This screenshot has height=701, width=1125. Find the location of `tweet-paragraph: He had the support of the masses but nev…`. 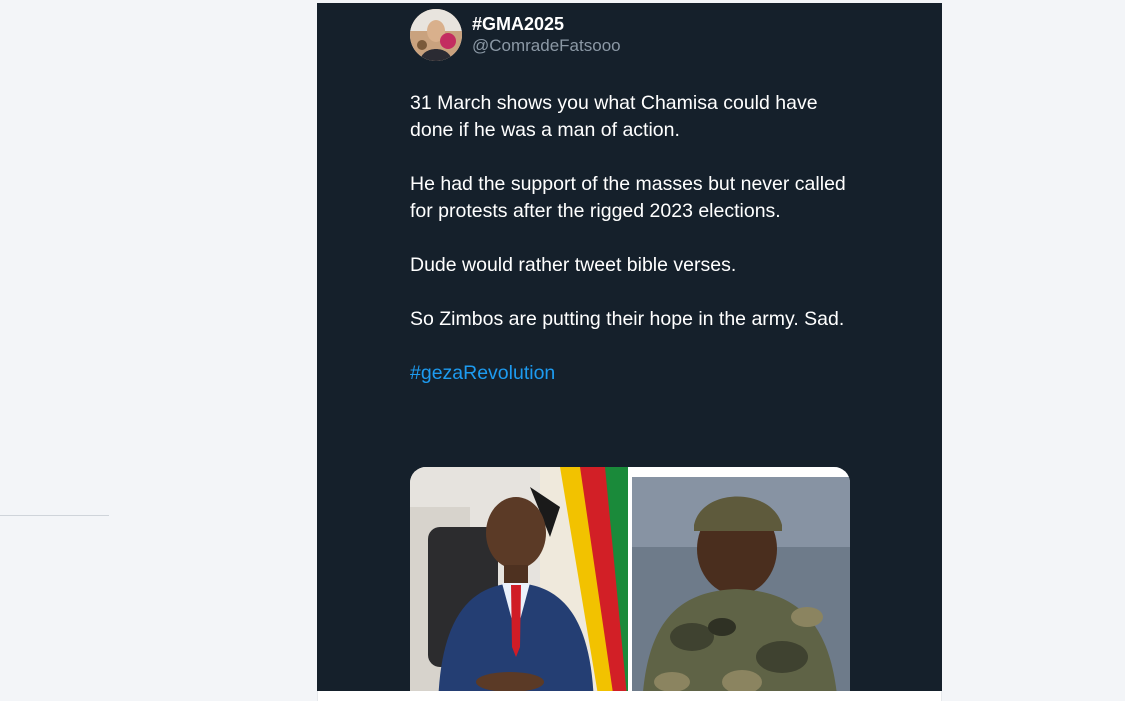

tweet-paragraph: He had the support of the masses but nev… is located at coordinates (628, 197).